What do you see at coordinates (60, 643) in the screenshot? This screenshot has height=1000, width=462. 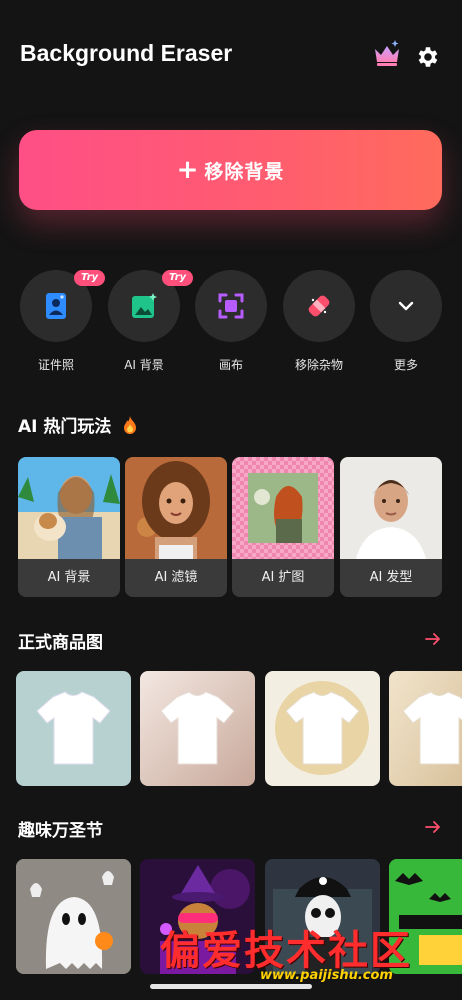 I see `section-title-products: 正式商品图` at bounding box center [60, 643].